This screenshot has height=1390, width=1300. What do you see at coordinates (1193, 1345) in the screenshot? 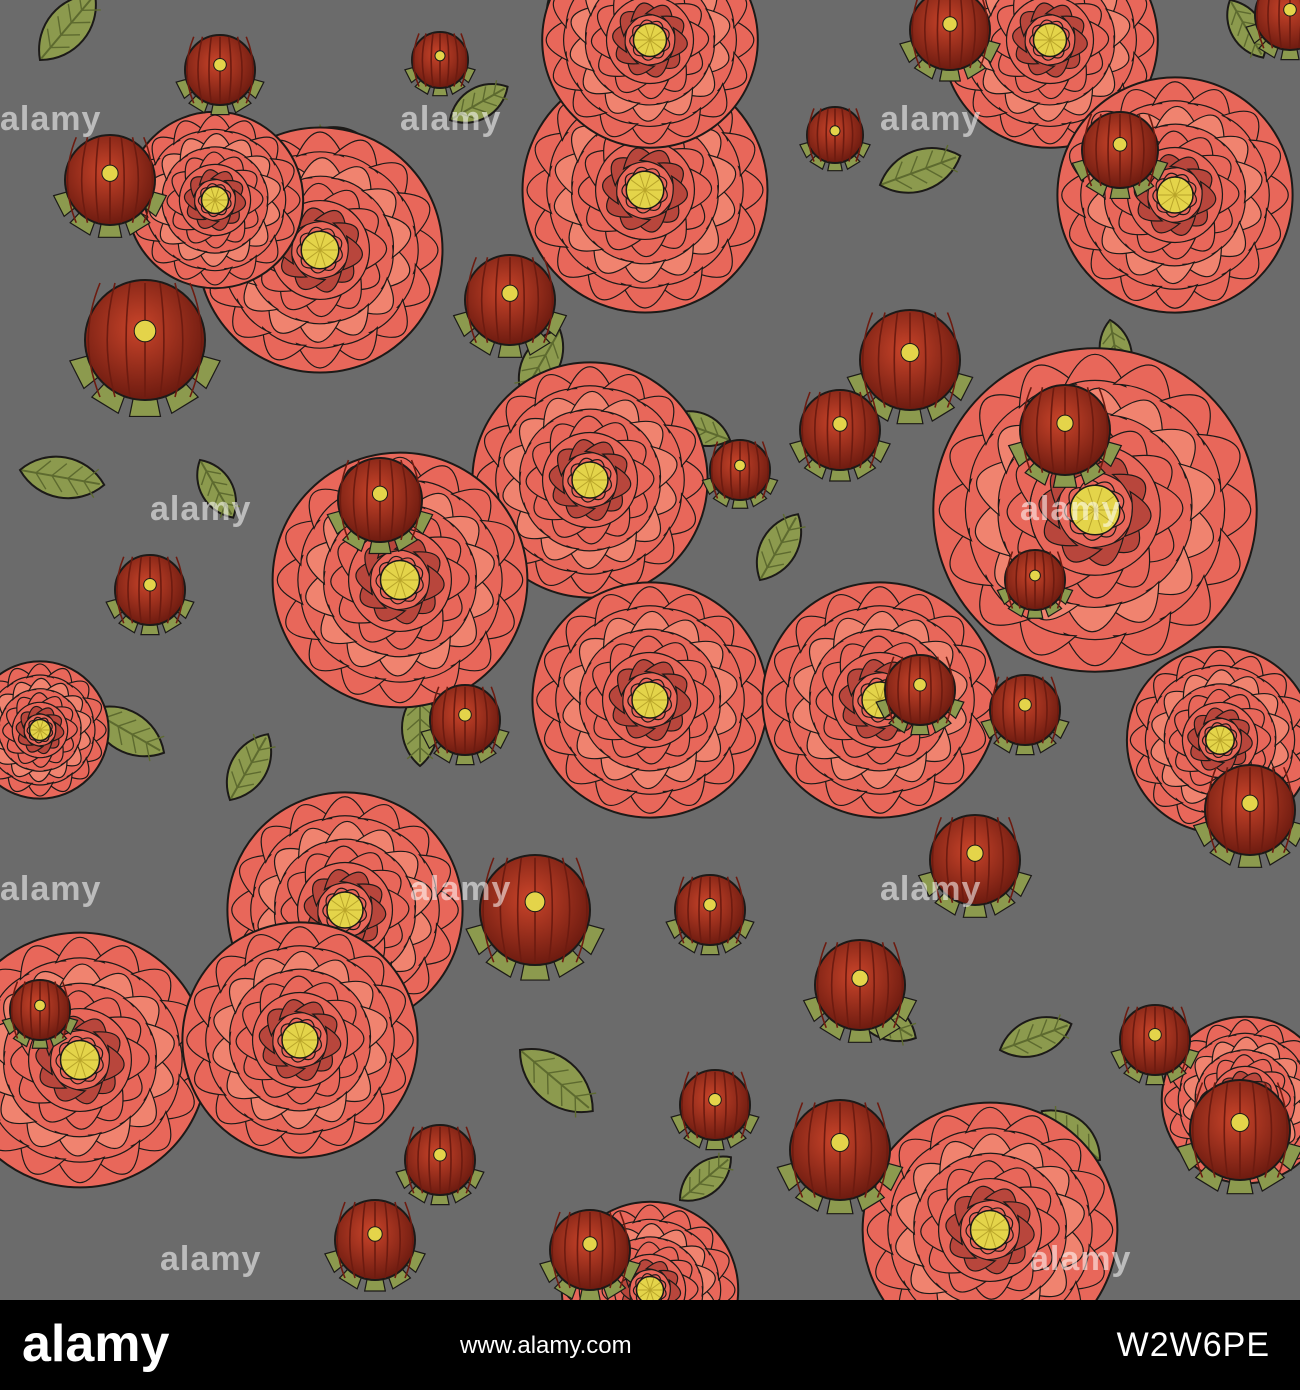
I see `image-id: W2W6PE` at bounding box center [1193, 1345].